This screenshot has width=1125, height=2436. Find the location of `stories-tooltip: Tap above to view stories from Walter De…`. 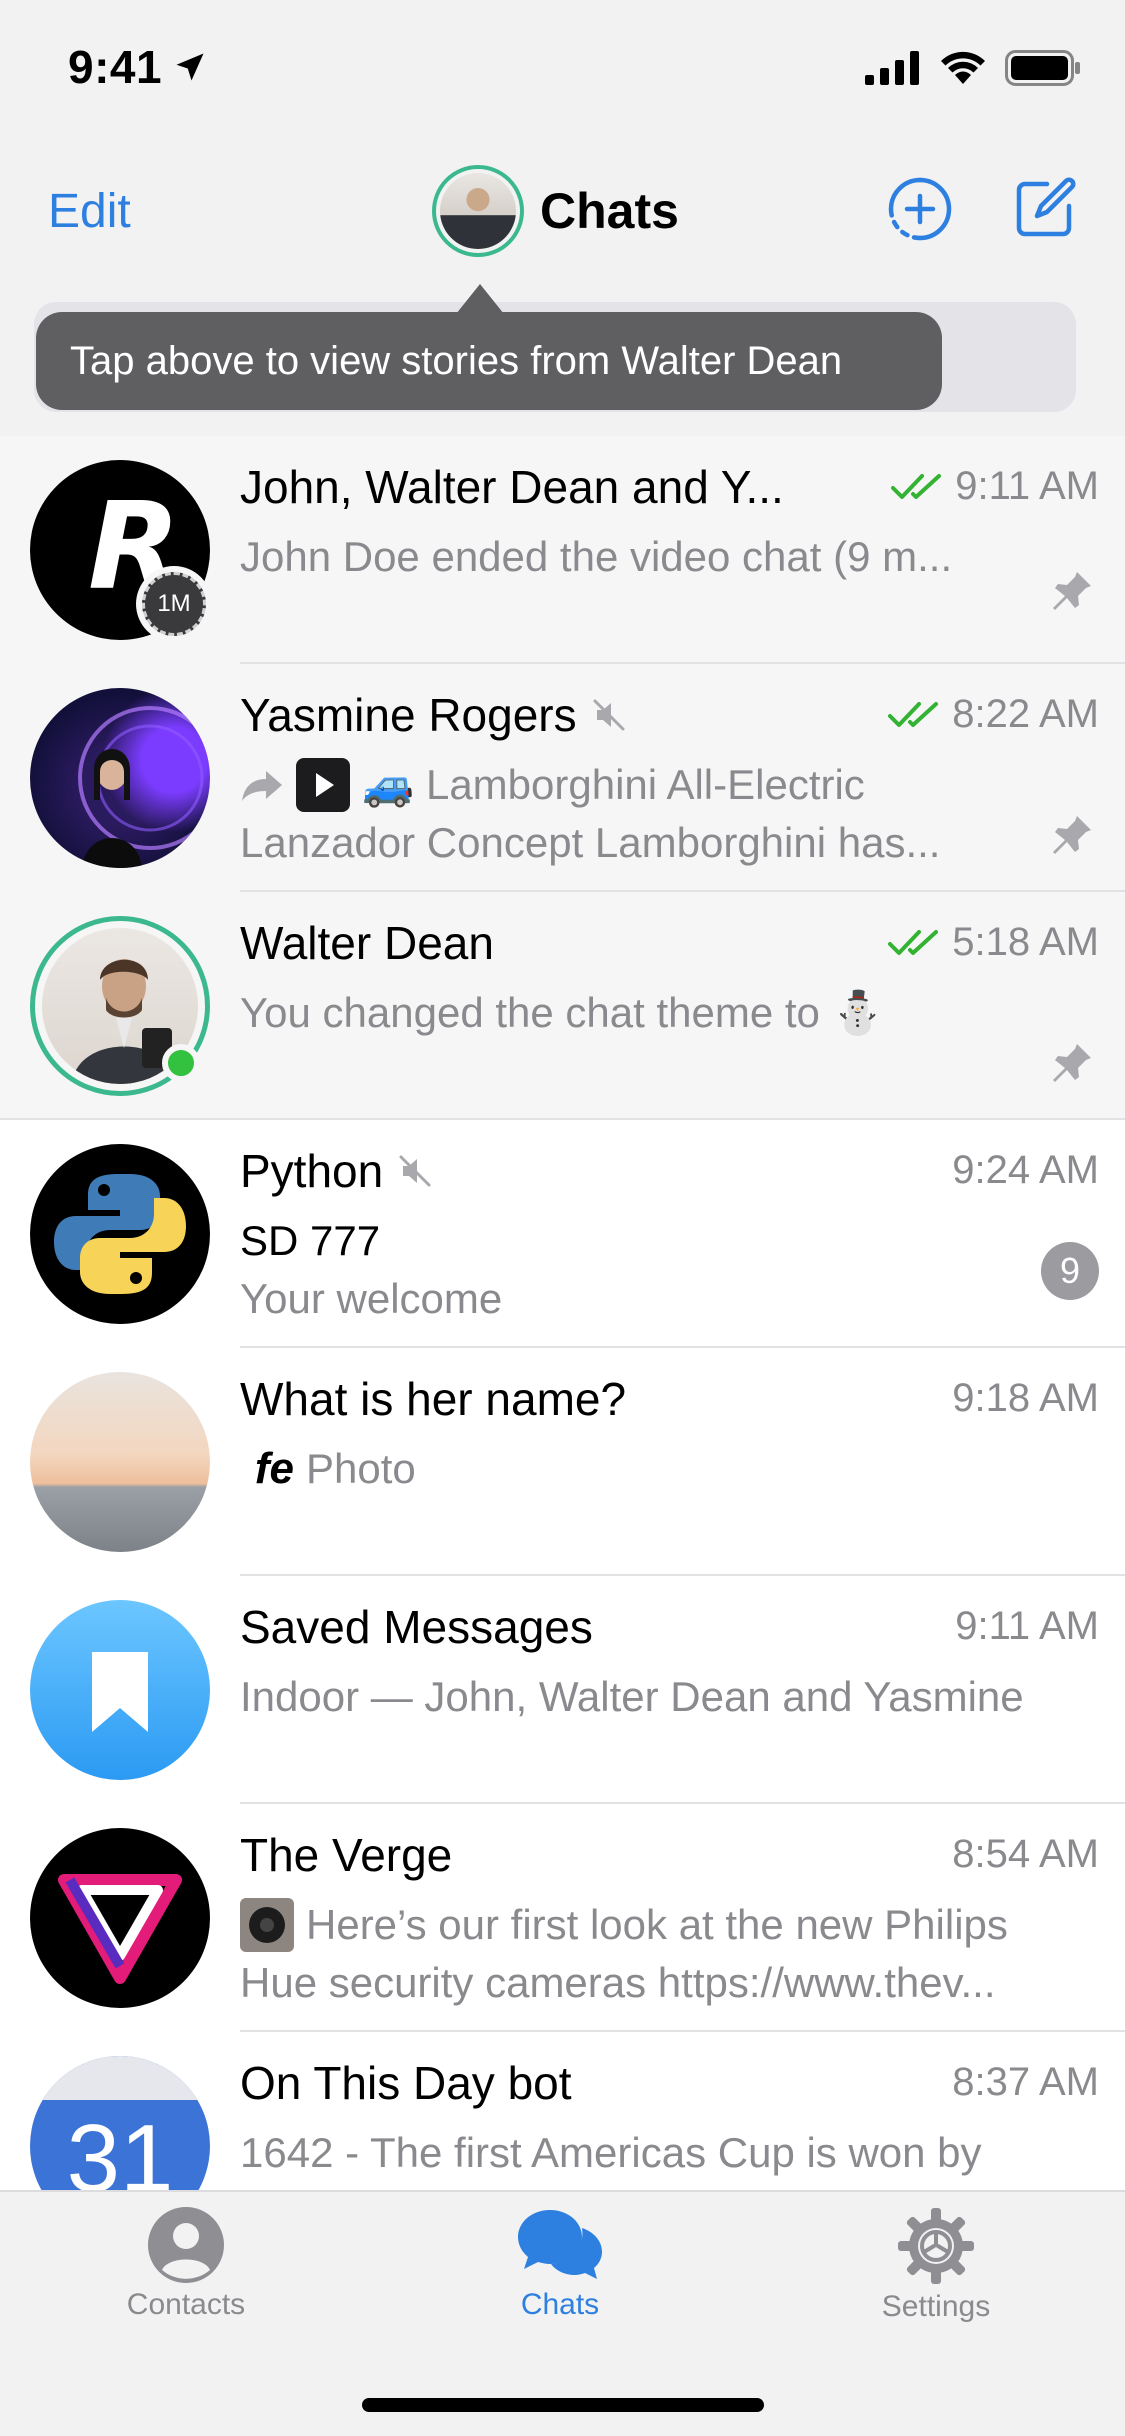

stories-tooltip: Tap above to view stories from Walter De… is located at coordinates (489, 361).